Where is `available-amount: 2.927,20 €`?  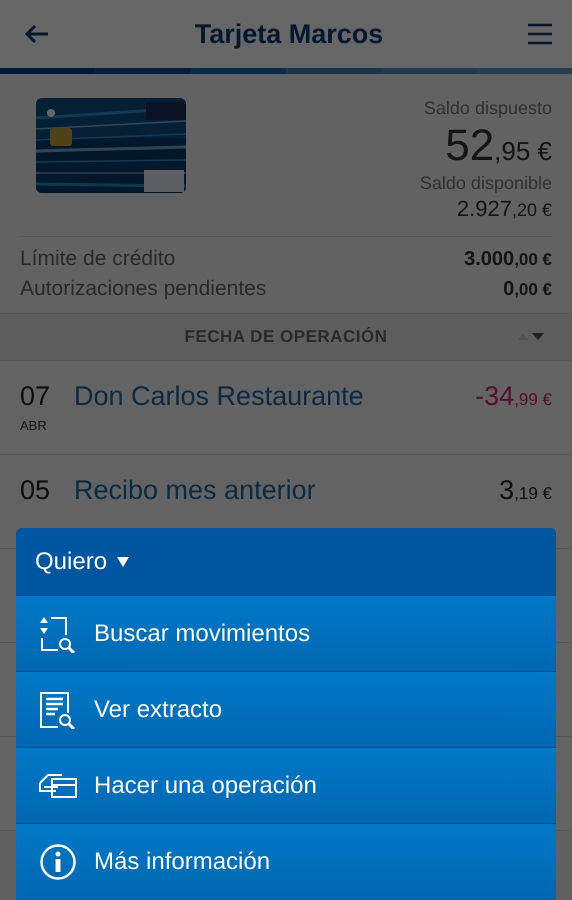 available-amount: 2.927,20 € is located at coordinates (504, 209).